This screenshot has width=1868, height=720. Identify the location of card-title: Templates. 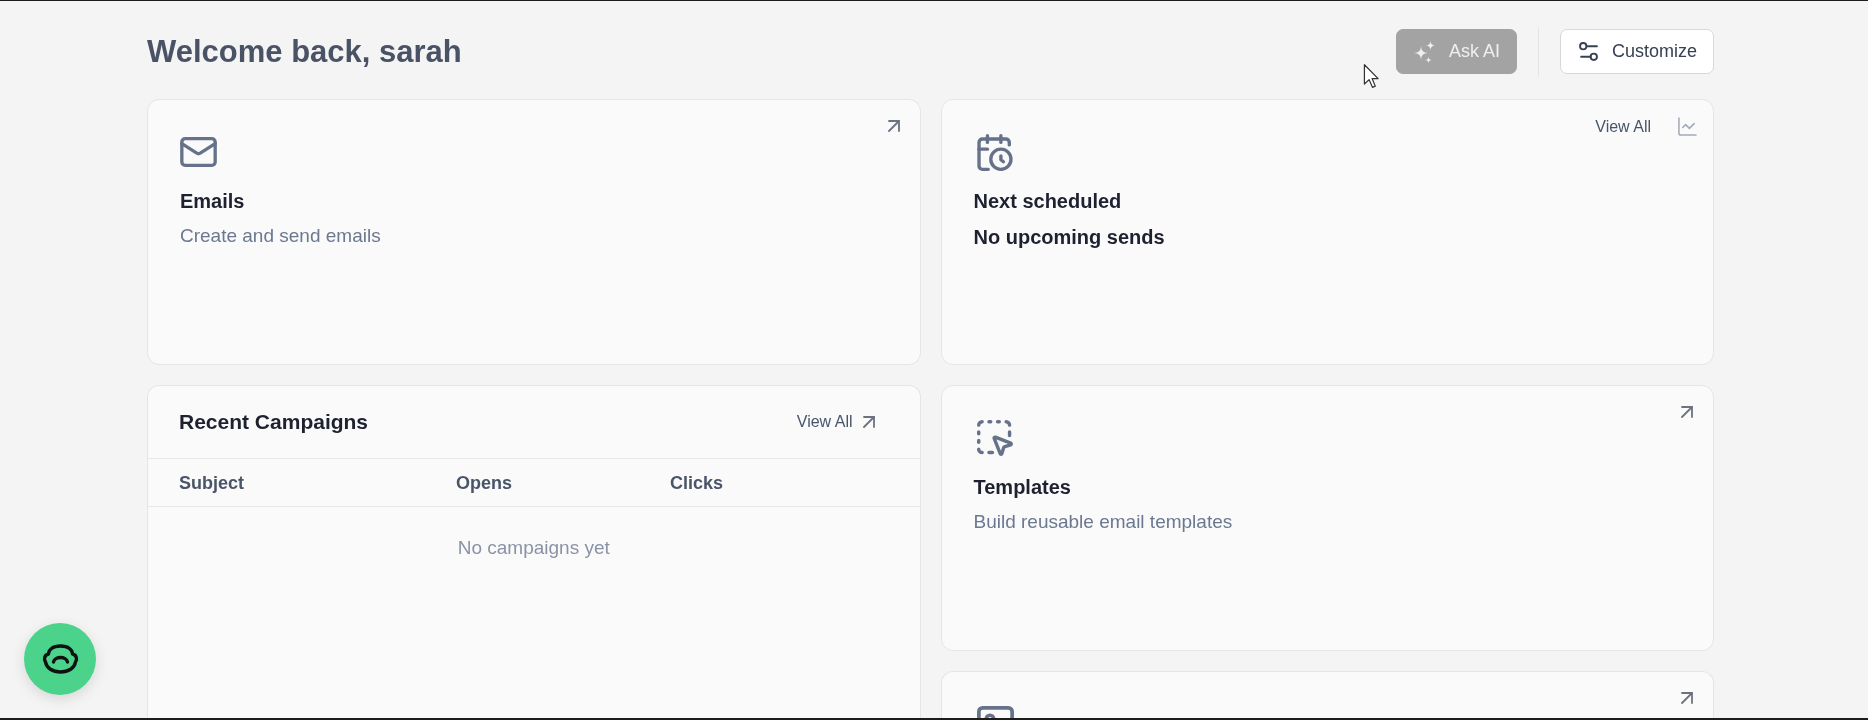
(1022, 487).